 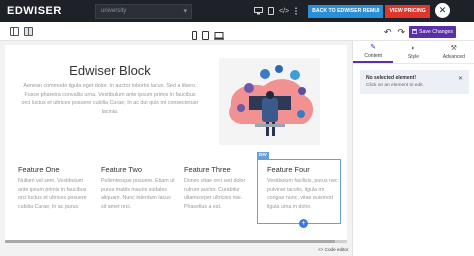 I want to click on save-changes-button: Save Changes, so click(x=433, y=32).